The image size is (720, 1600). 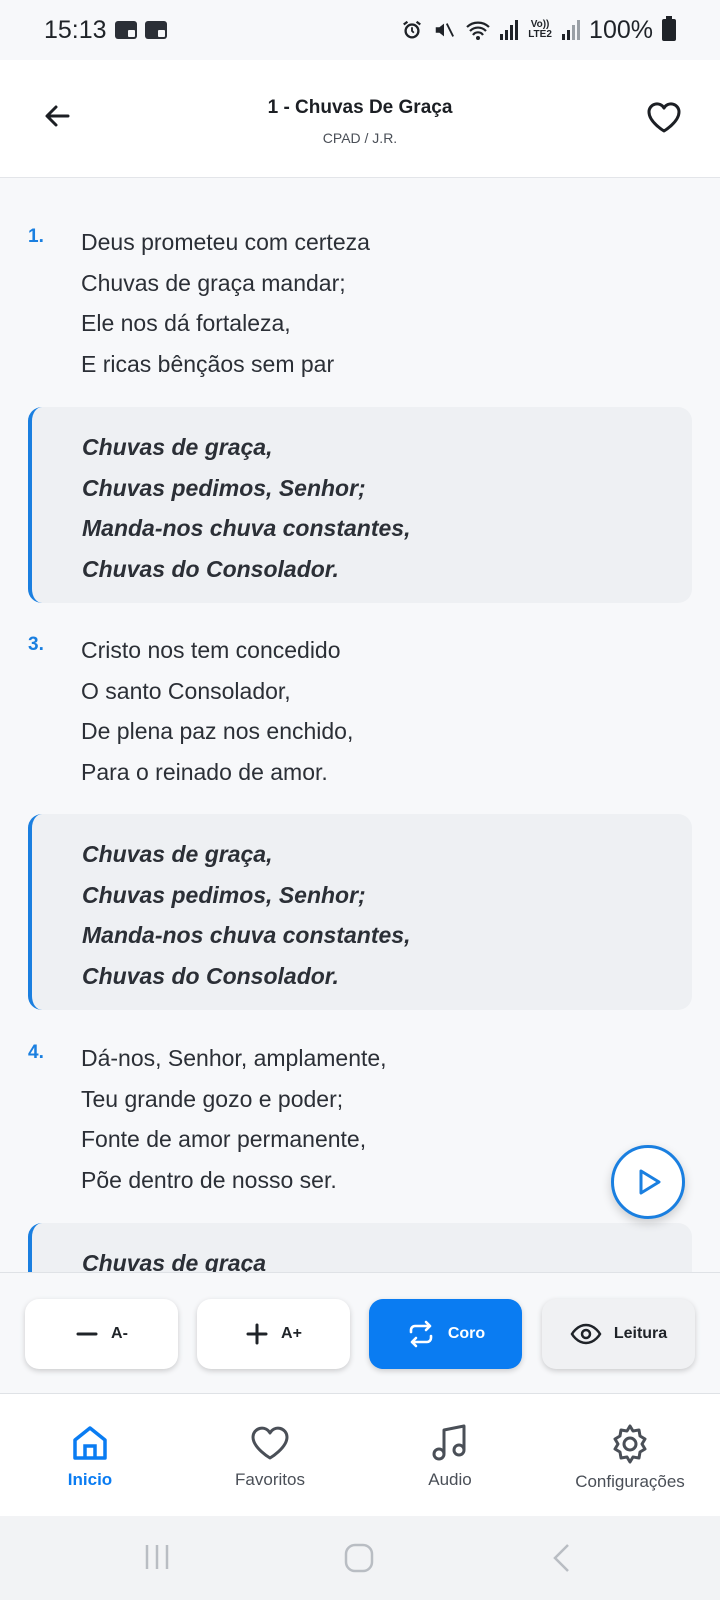 What do you see at coordinates (213, 282) in the screenshot?
I see `verse-line: Chuvas de graça mandar;` at bounding box center [213, 282].